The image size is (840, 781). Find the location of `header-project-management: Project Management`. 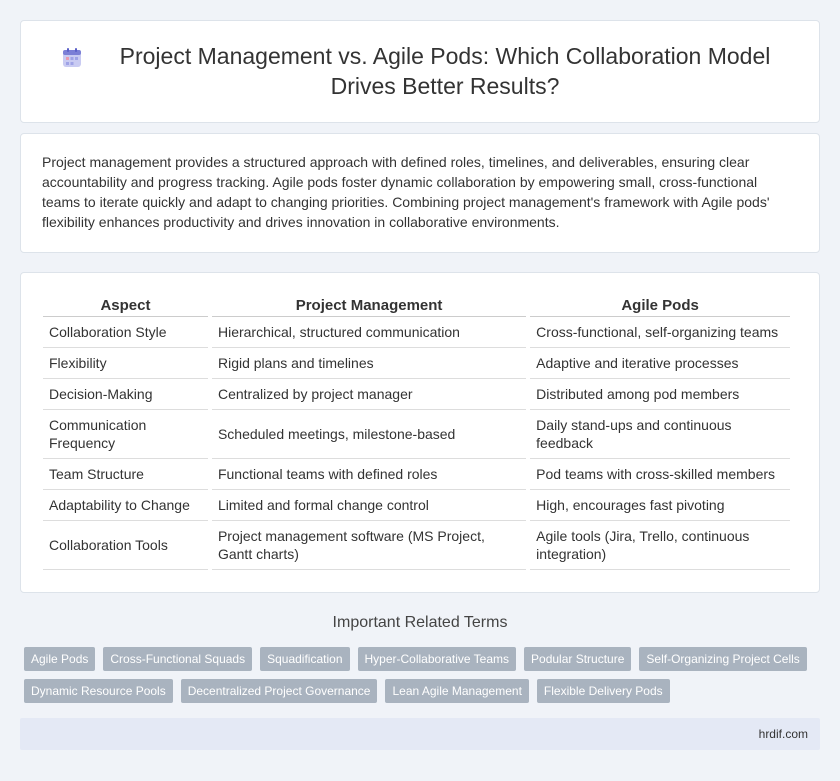

header-project-management: Project Management is located at coordinates (369, 305).